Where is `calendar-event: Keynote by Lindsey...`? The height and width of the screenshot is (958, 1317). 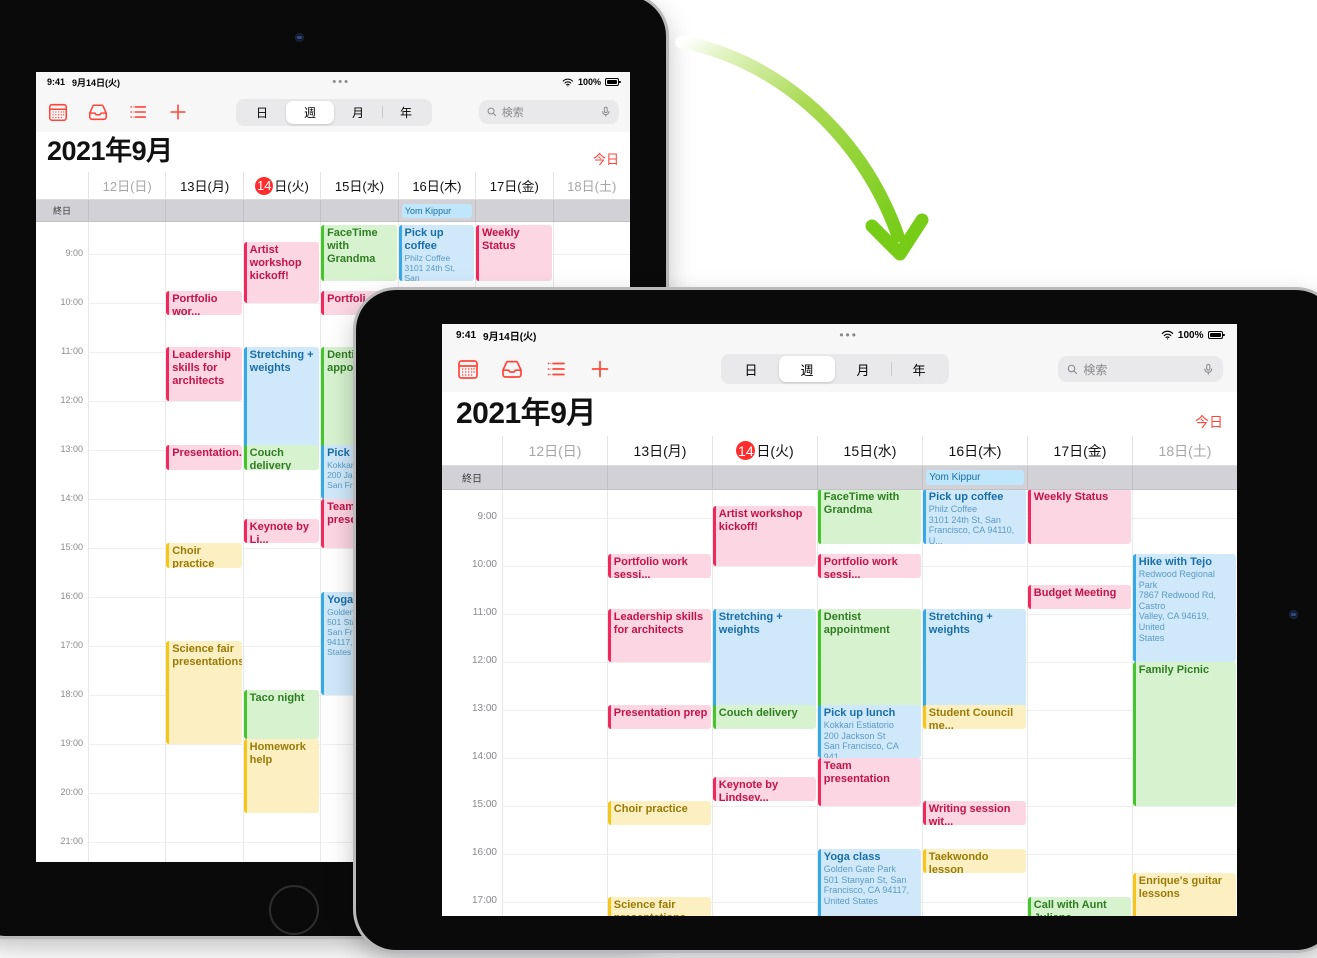
calendar-event: Keynote by Lindsey... is located at coordinates (764, 789).